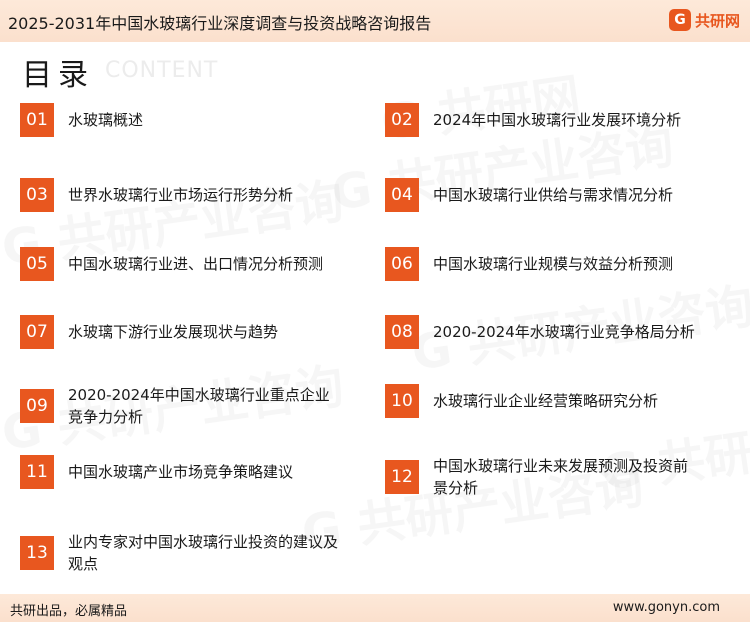 This screenshot has height=622, width=750. What do you see at coordinates (106, 120) in the screenshot?
I see `toc-item-label: 水玻璃概述` at bounding box center [106, 120].